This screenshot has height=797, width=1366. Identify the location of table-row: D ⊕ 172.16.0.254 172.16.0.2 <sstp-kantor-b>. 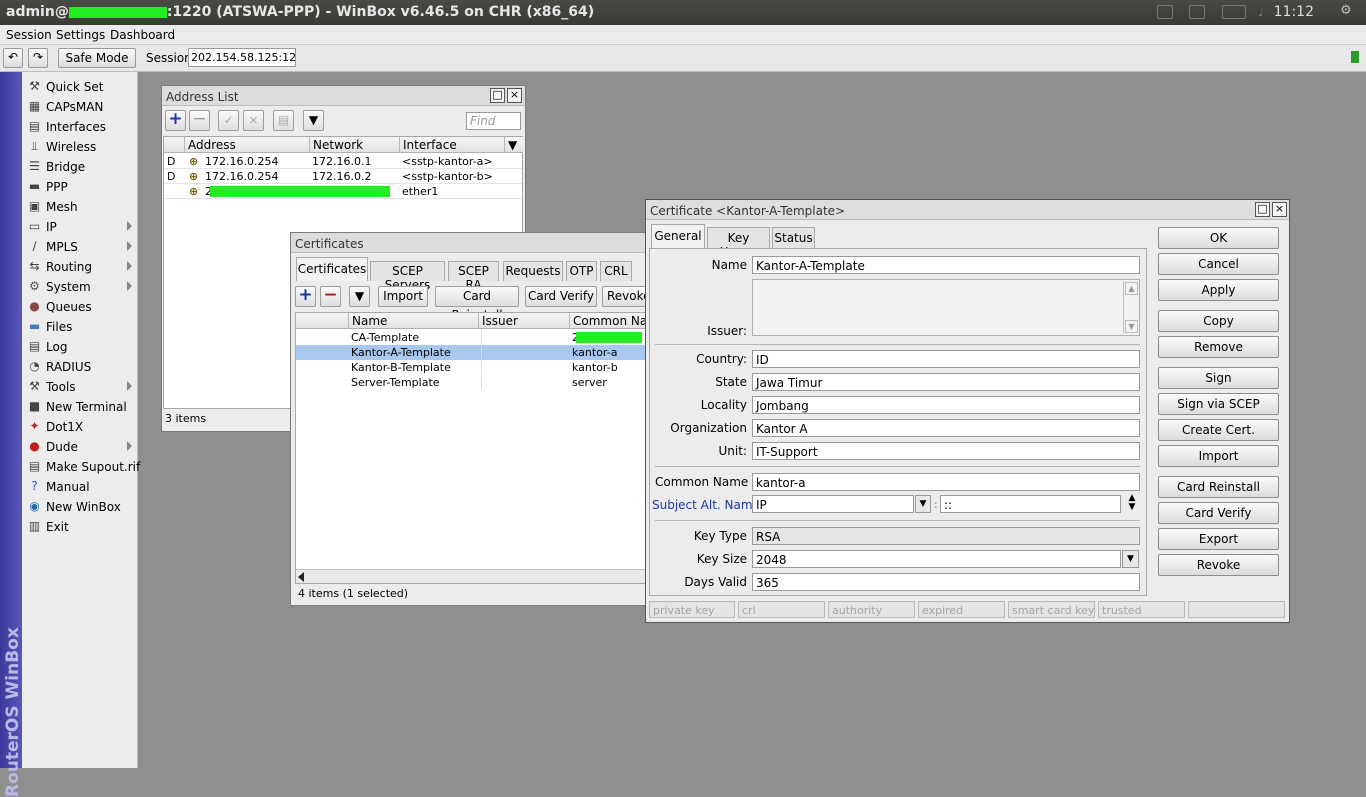
(343, 176).